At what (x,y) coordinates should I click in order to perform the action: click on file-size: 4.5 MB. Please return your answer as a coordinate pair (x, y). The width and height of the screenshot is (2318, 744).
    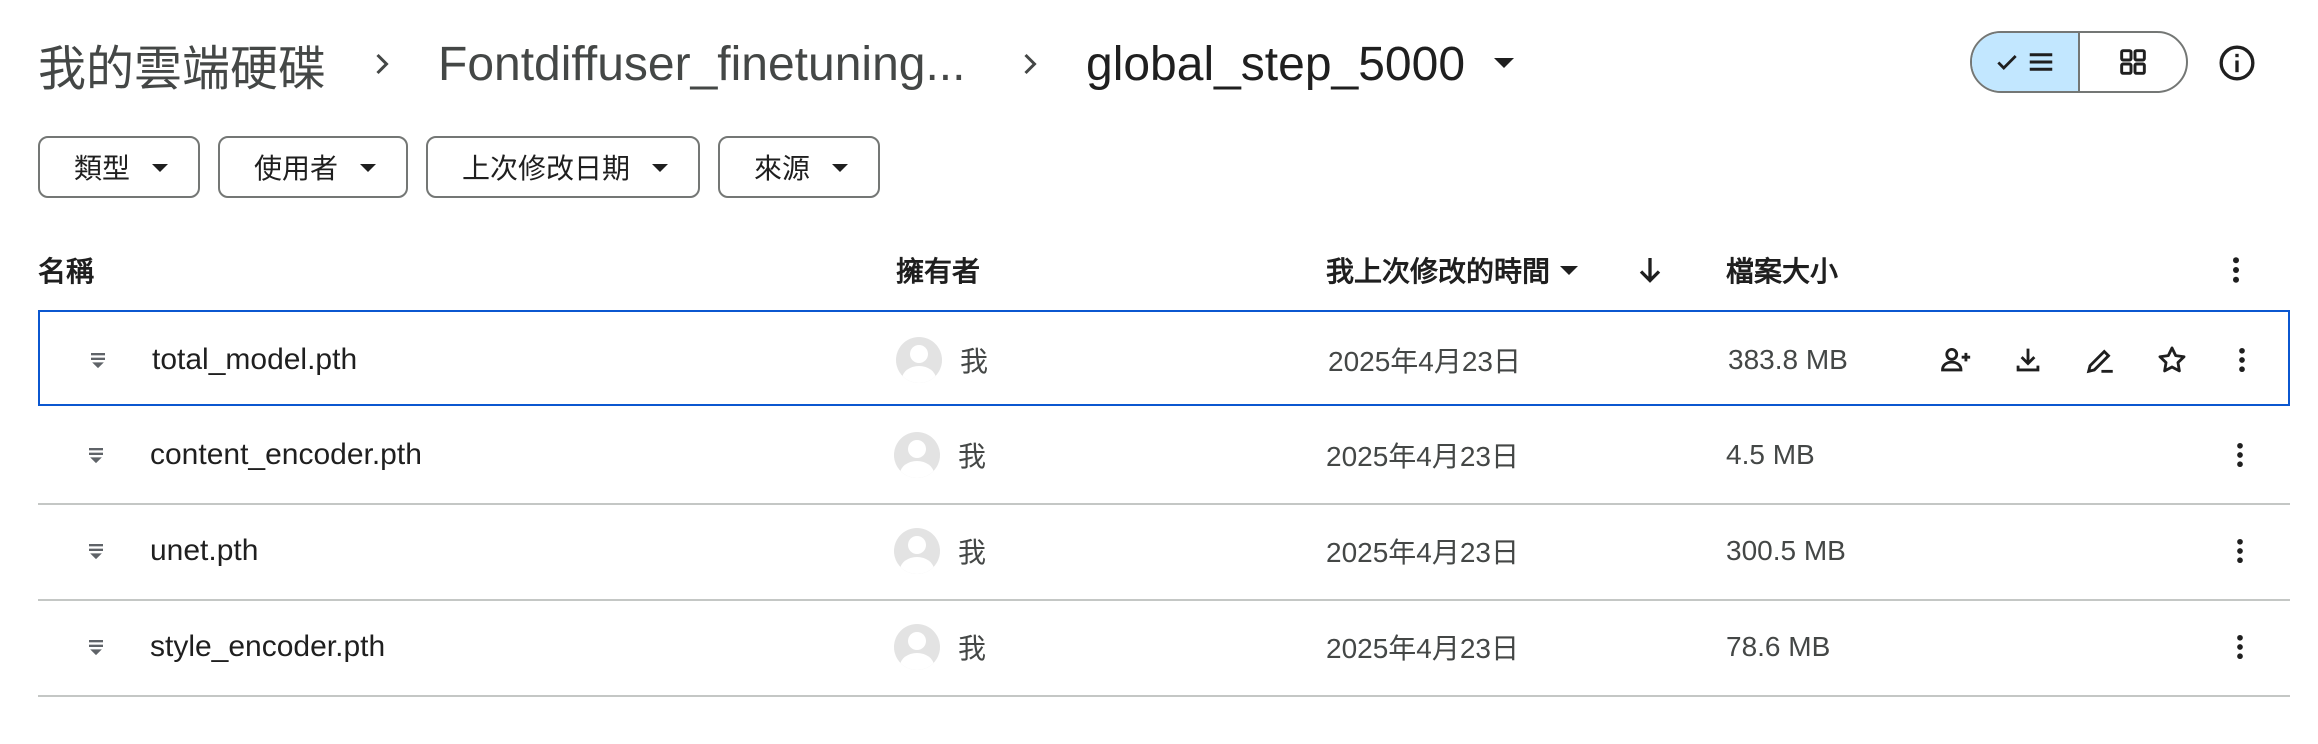
    Looking at the image, I should click on (1770, 454).